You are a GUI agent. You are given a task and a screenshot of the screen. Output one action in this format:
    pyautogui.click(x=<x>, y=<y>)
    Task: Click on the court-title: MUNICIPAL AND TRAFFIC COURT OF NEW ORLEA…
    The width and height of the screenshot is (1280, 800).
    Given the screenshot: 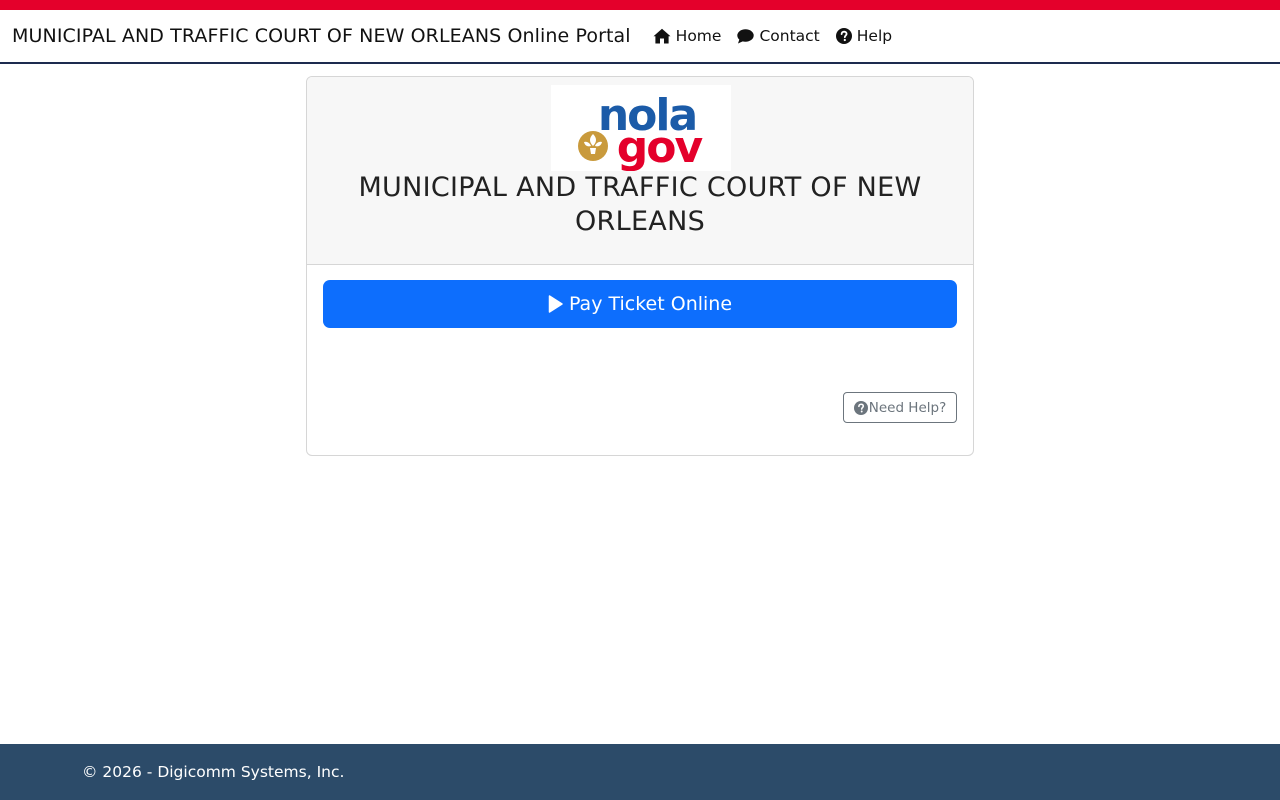 What is the action you would take?
    pyautogui.click(x=640, y=204)
    